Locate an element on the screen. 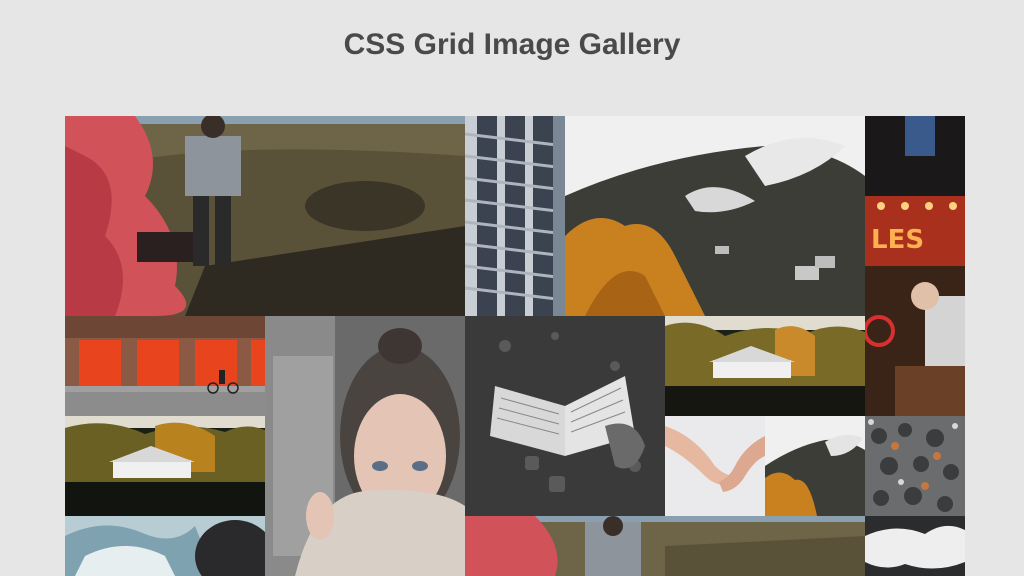 Image resolution: width=1024 pixels, height=576 pixels. gallery-image-blue-smoke is located at coordinates (165, 546).